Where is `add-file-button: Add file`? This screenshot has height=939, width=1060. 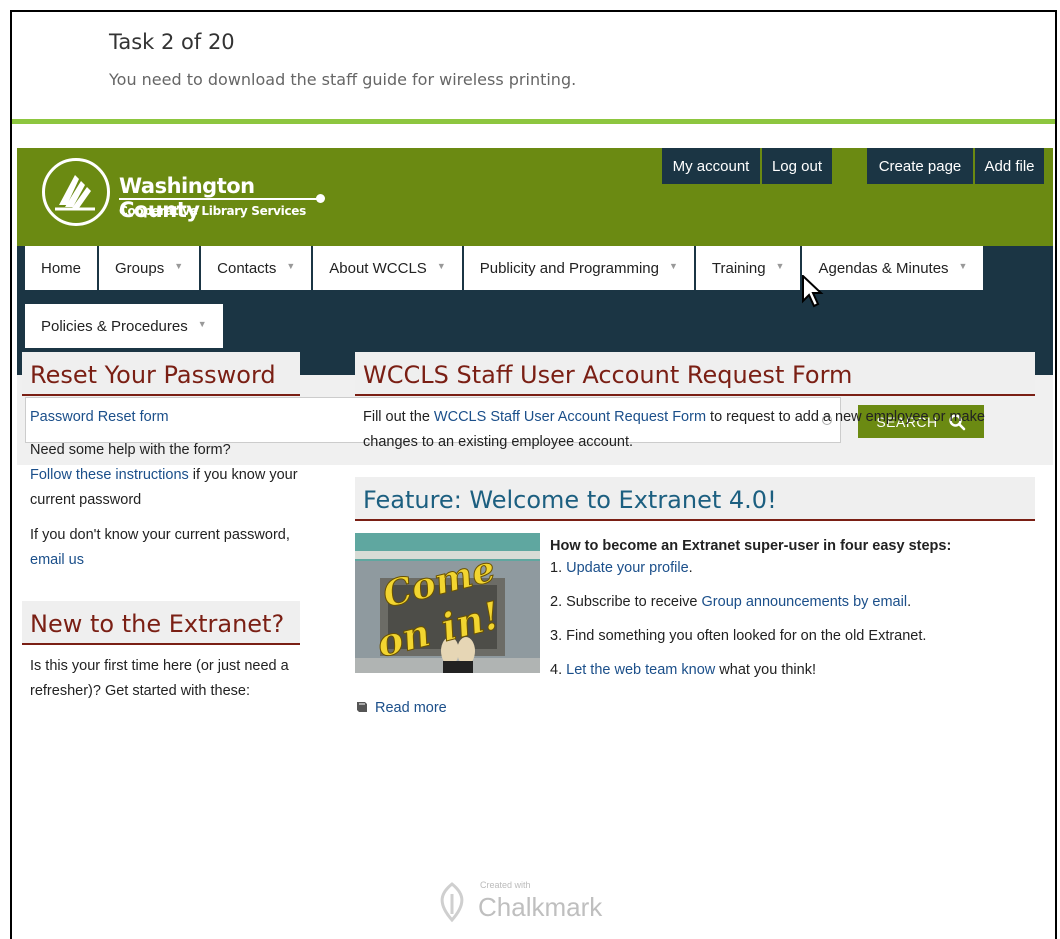
add-file-button: Add file is located at coordinates (1009, 166).